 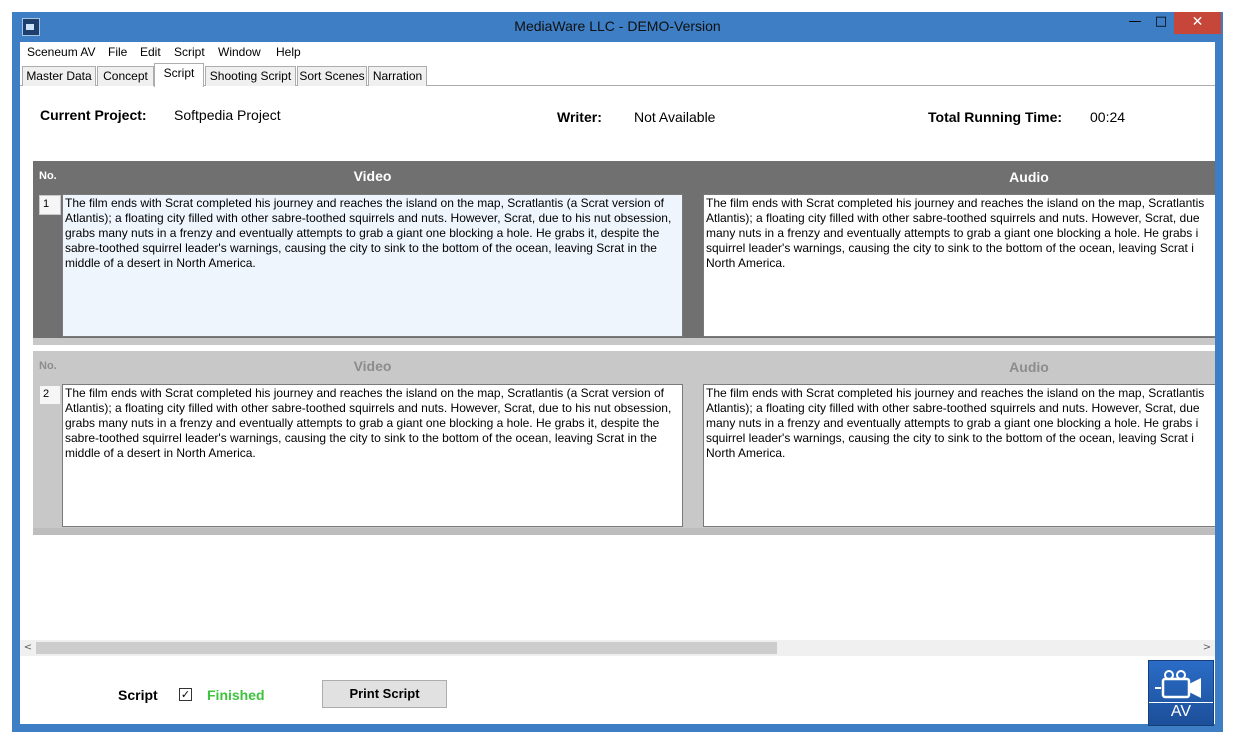 What do you see at coordinates (617, 52) in the screenshot?
I see `menu-bar: Sceneum AV File Edit Script Window Help` at bounding box center [617, 52].